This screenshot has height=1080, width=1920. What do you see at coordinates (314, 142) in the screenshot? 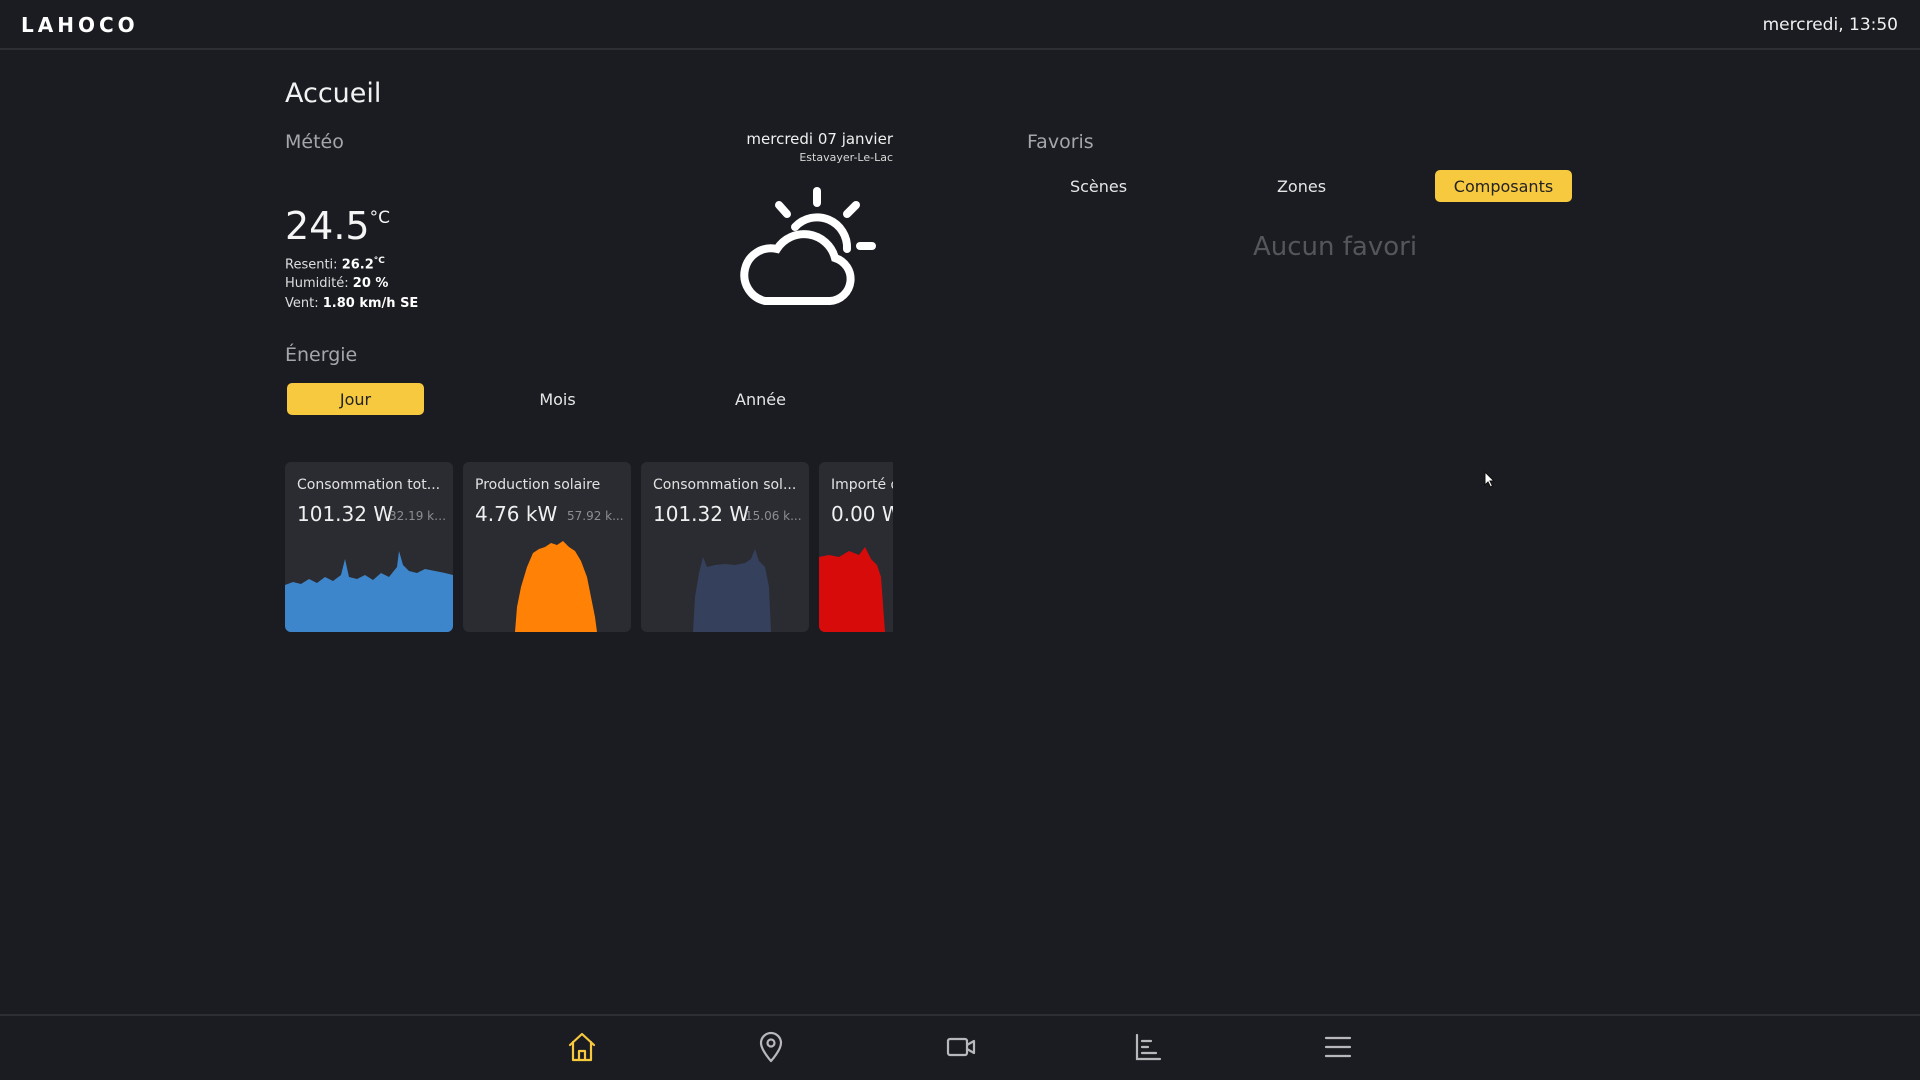
I see `weather-section-label: Météo` at bounding box center [314, 142].